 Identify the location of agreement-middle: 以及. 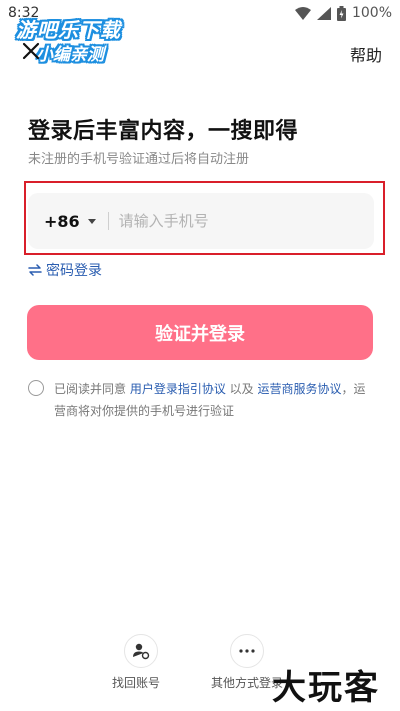
(241, 389).